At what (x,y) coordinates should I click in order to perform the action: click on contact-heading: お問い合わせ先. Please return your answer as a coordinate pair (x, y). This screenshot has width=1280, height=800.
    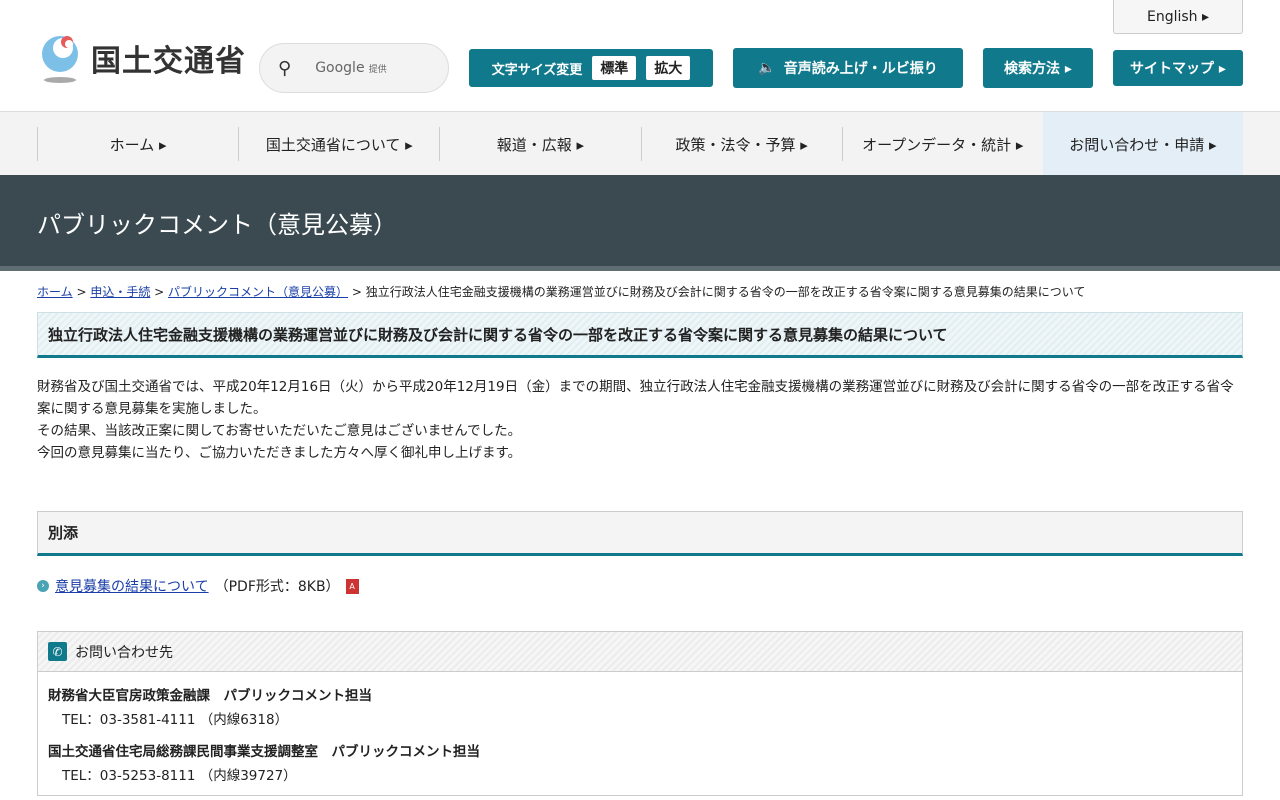
    Looking at the image, I should click on (124, 652).